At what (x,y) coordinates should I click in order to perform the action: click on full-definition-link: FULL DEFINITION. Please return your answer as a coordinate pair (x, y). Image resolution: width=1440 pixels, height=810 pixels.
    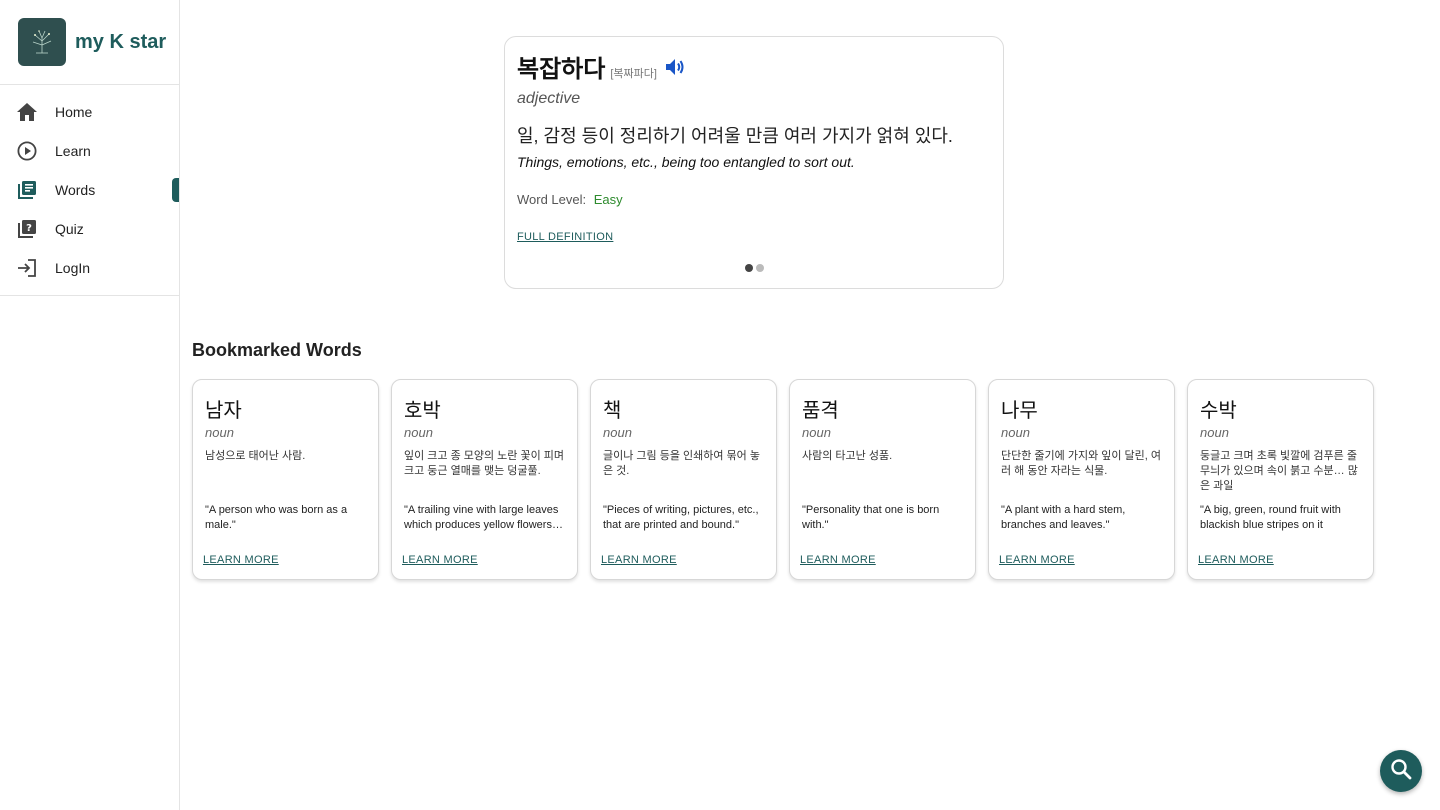
    Looking at the image, I should click on (565, 237).